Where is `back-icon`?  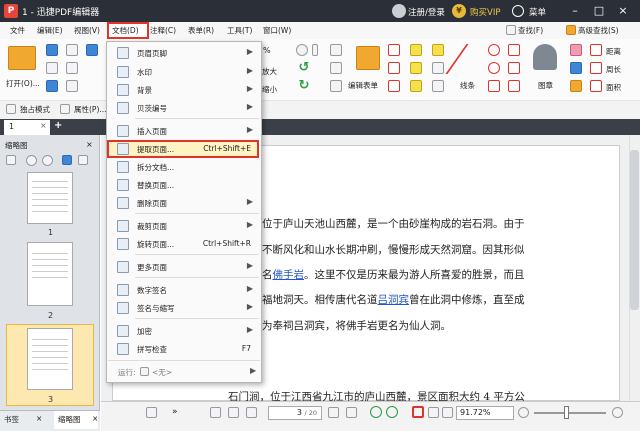
back-icon is located at coordinates (376, 412).